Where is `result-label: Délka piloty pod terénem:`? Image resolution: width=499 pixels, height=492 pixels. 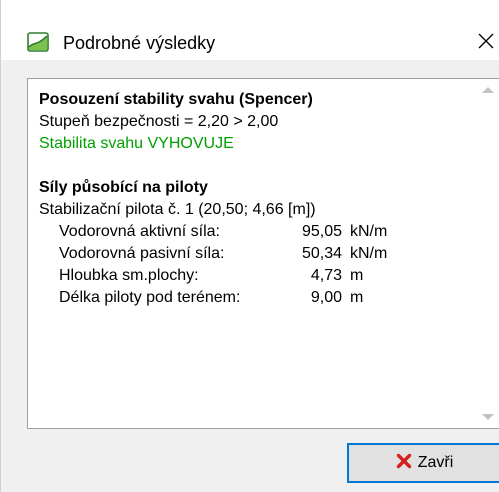
result-label: Délka piloty pod terénem: is located at coordinates (150, 297).